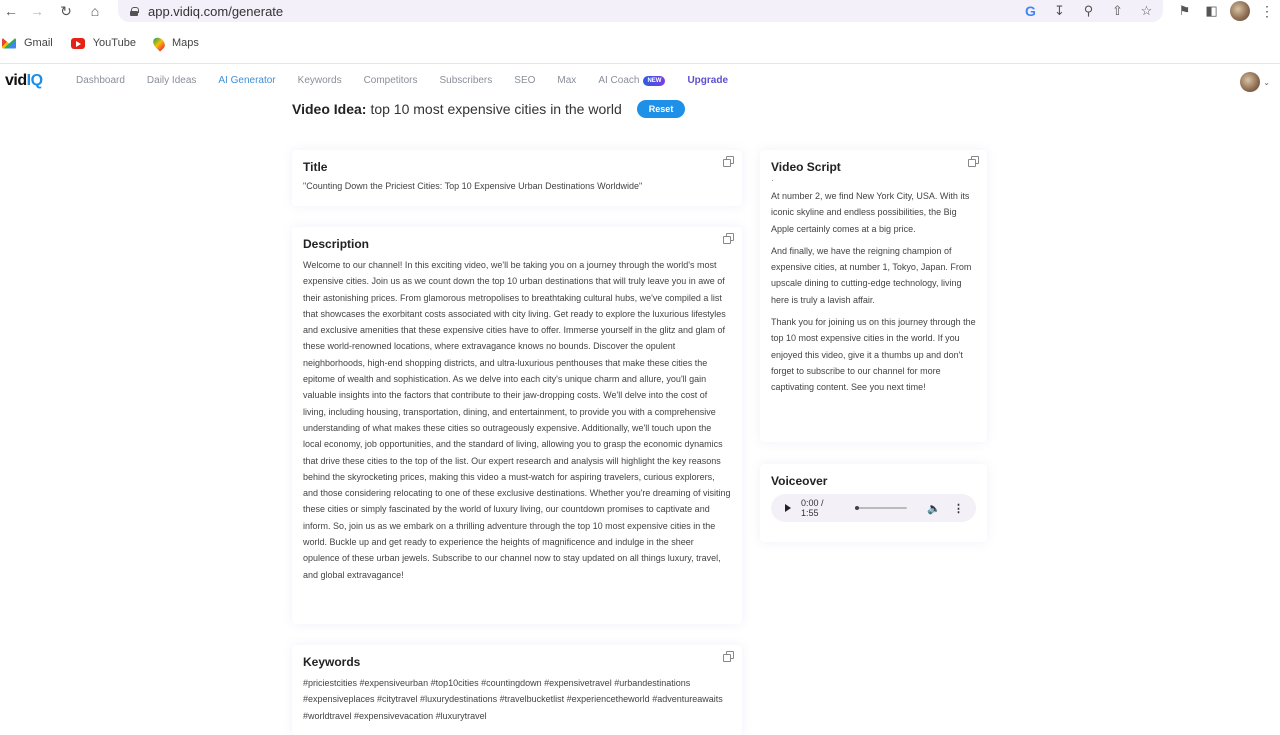  I want to click on description-heading: Description, so click(336, 244).